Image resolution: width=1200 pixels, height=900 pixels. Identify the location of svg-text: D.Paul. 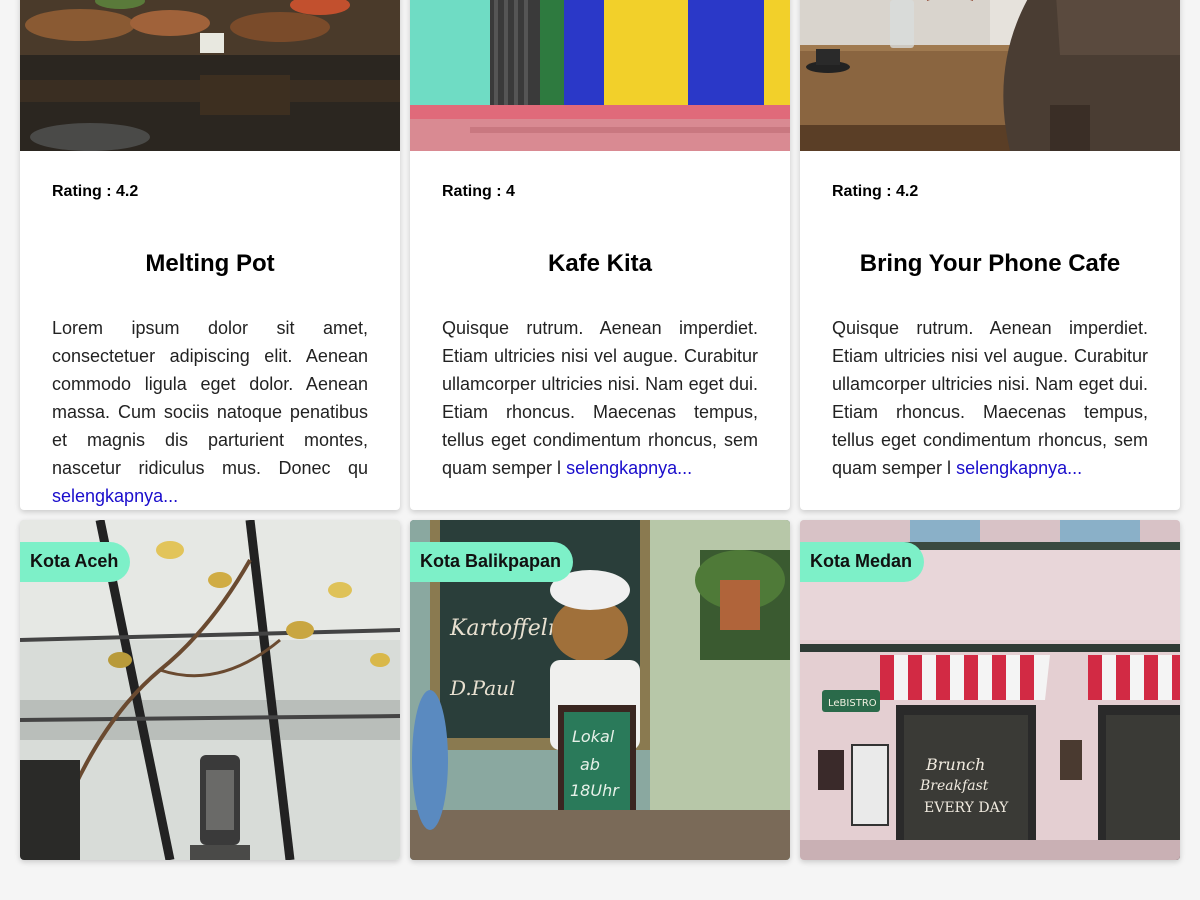
(482, 688).